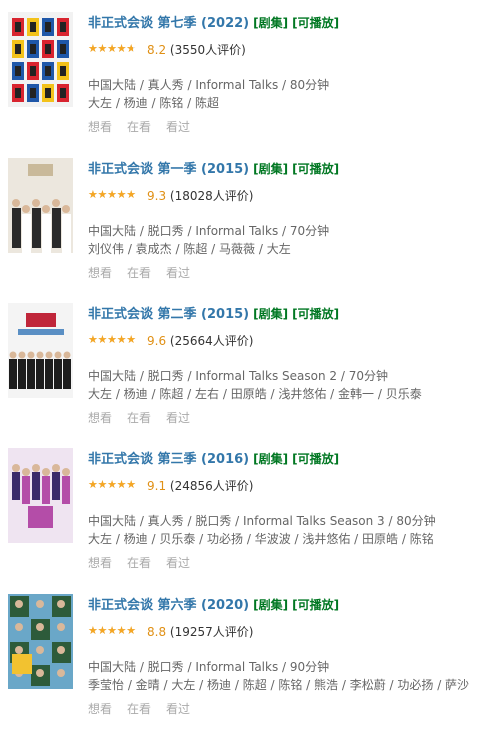 Image resolution: width=481 pixels, height=740 pixels. I want to click on item-title-link: 非正式会谈 第六季 (2020), so click(168, 605).